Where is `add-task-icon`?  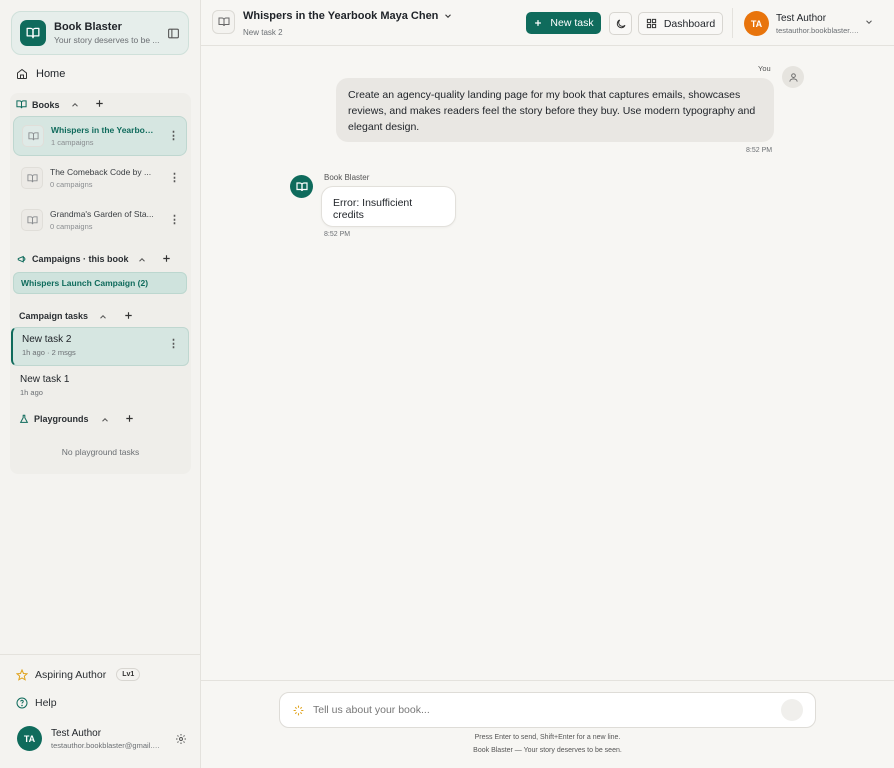
add-task-icon is located at coordinates (128, 315).